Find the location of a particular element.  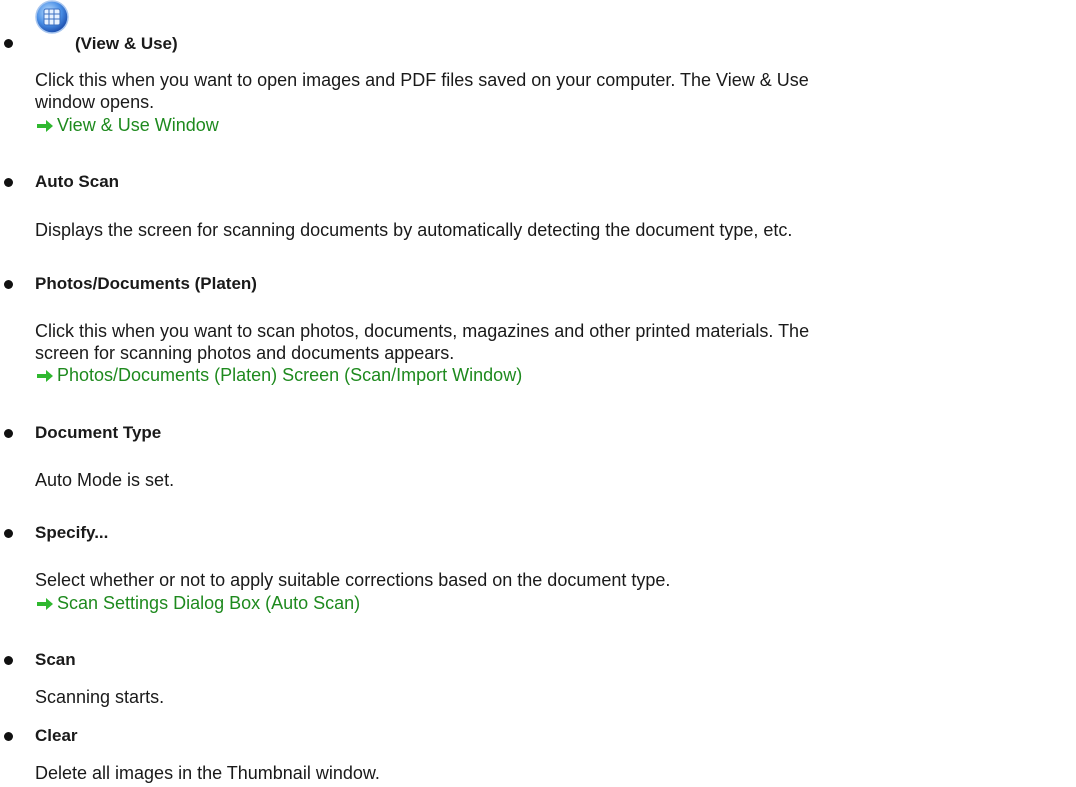

description: Auto Mode is set. is located at coordinates (555, 480).